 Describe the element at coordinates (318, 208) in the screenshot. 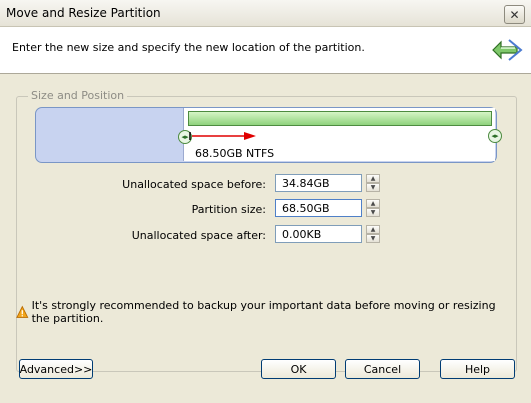

I see `partition-size-input` at that location.